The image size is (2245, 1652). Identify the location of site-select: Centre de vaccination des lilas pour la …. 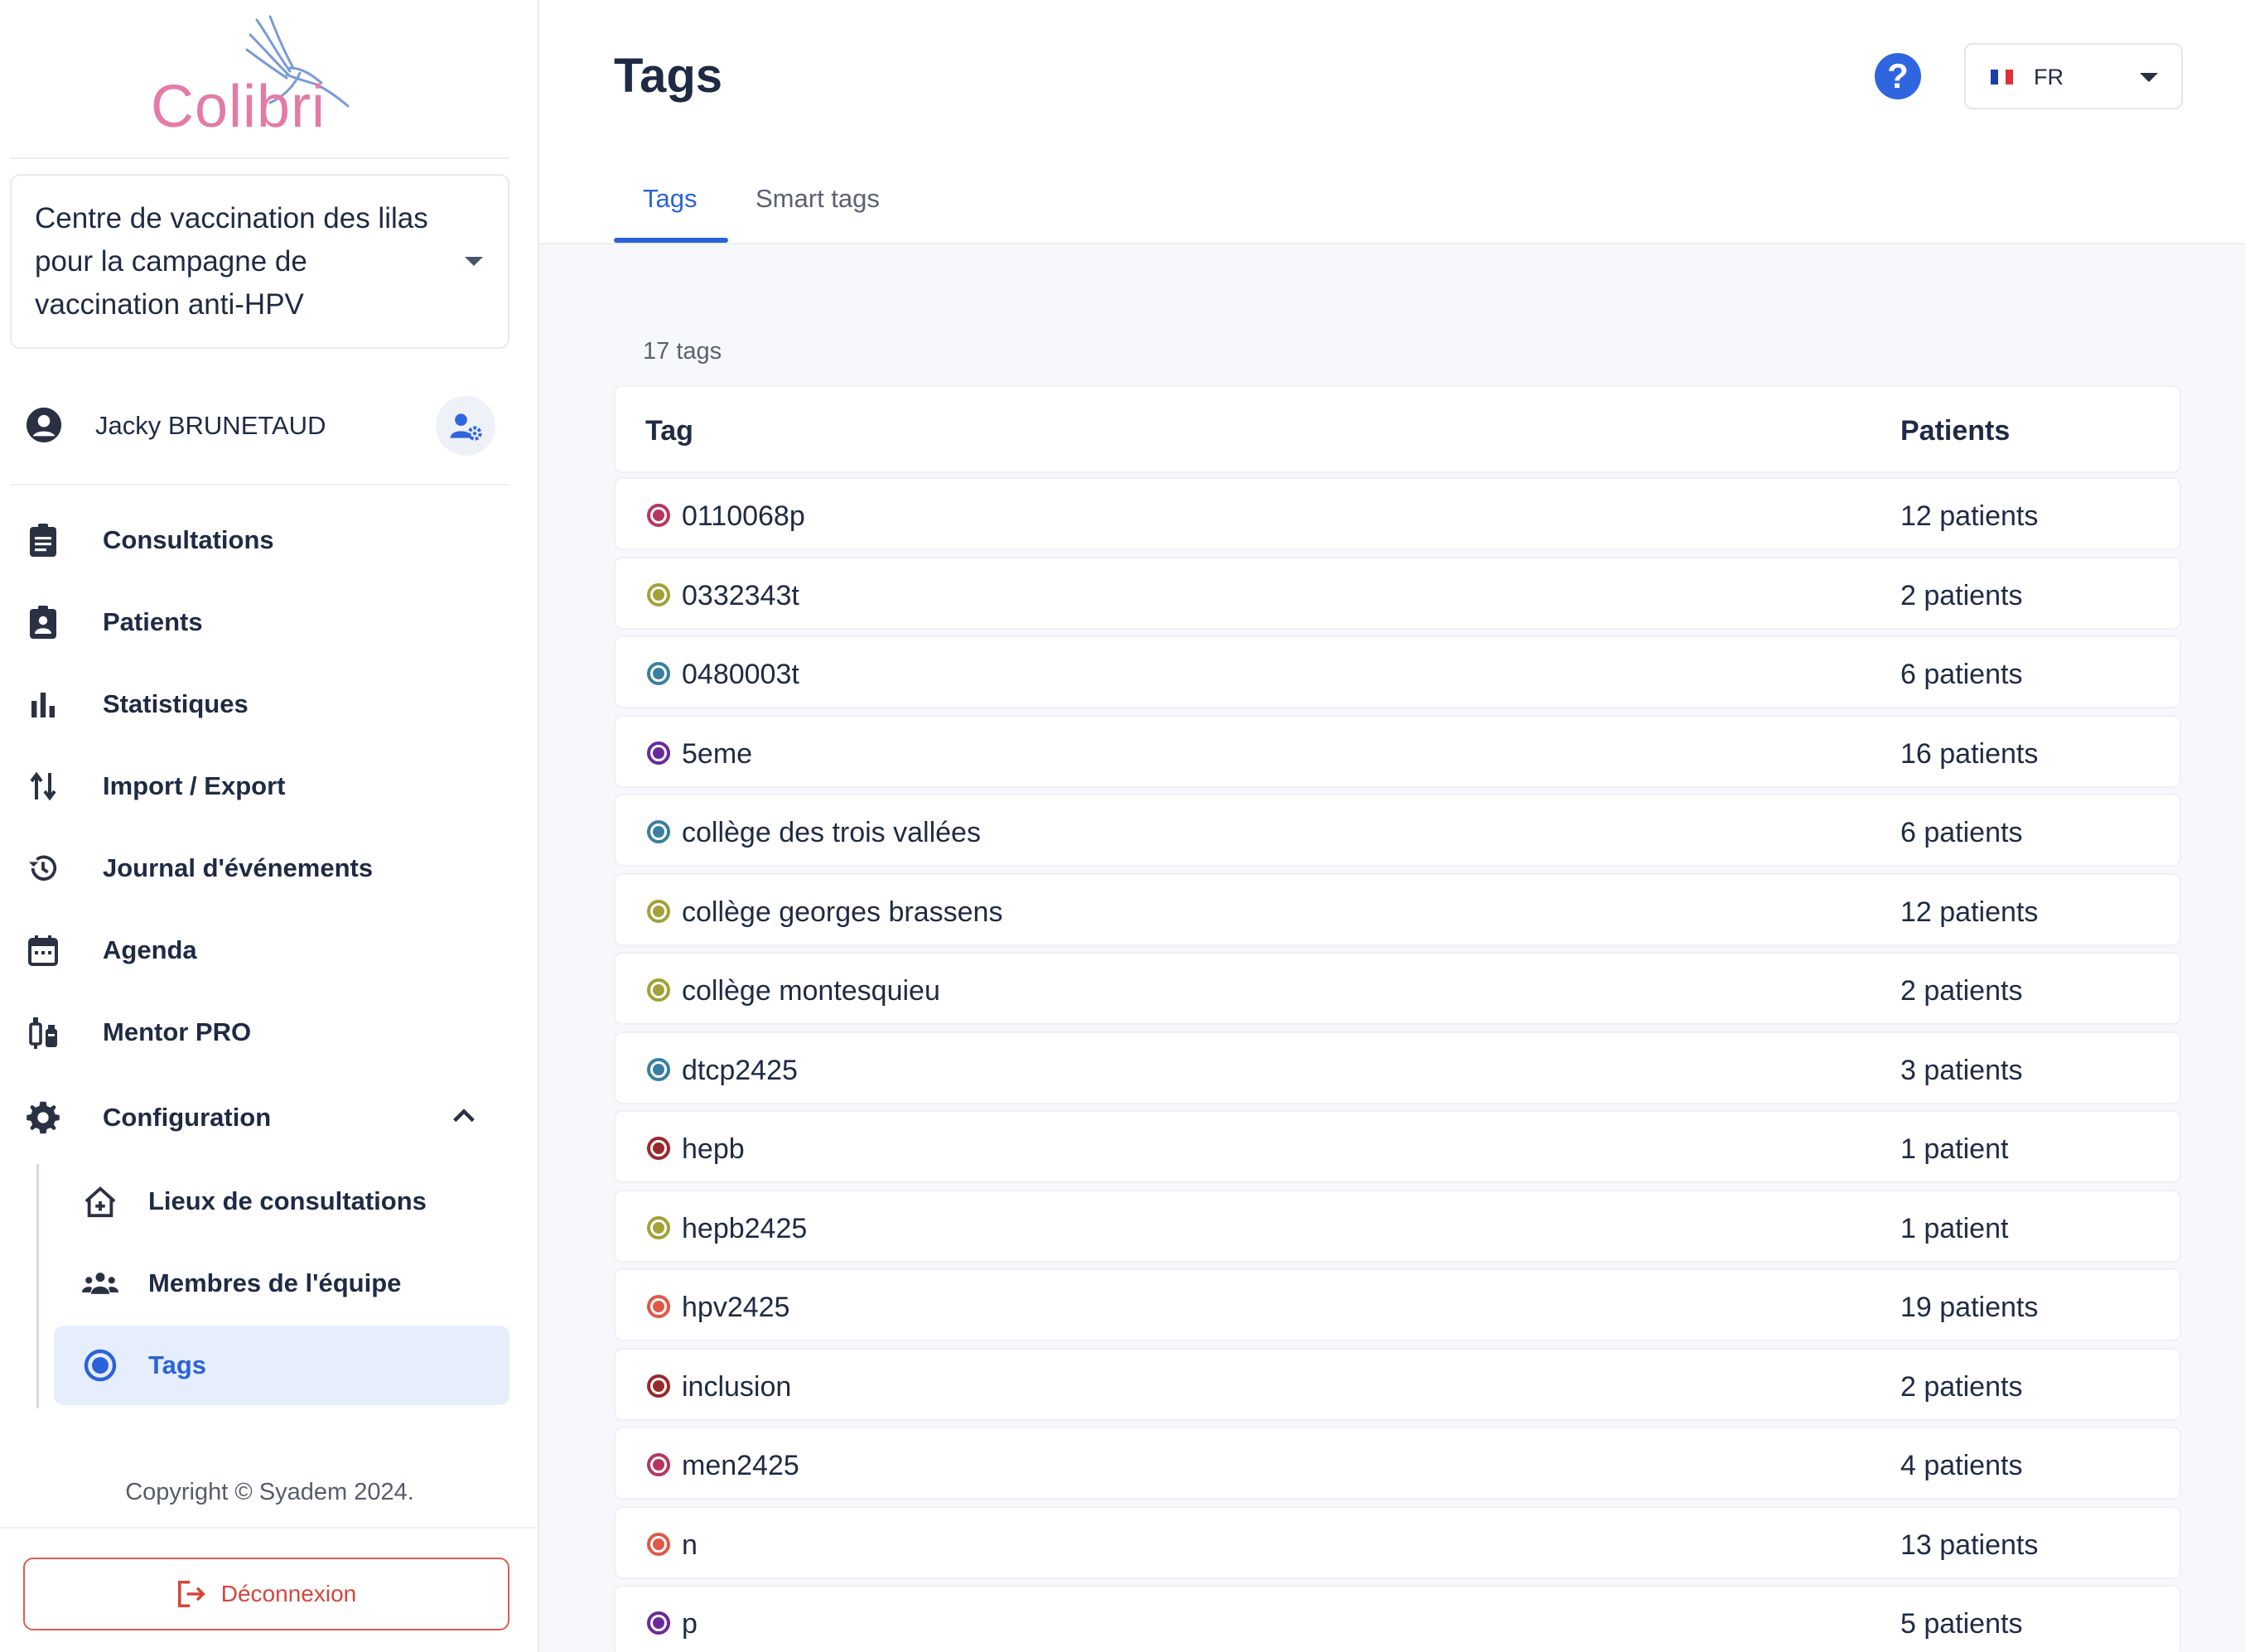
(260, 261).